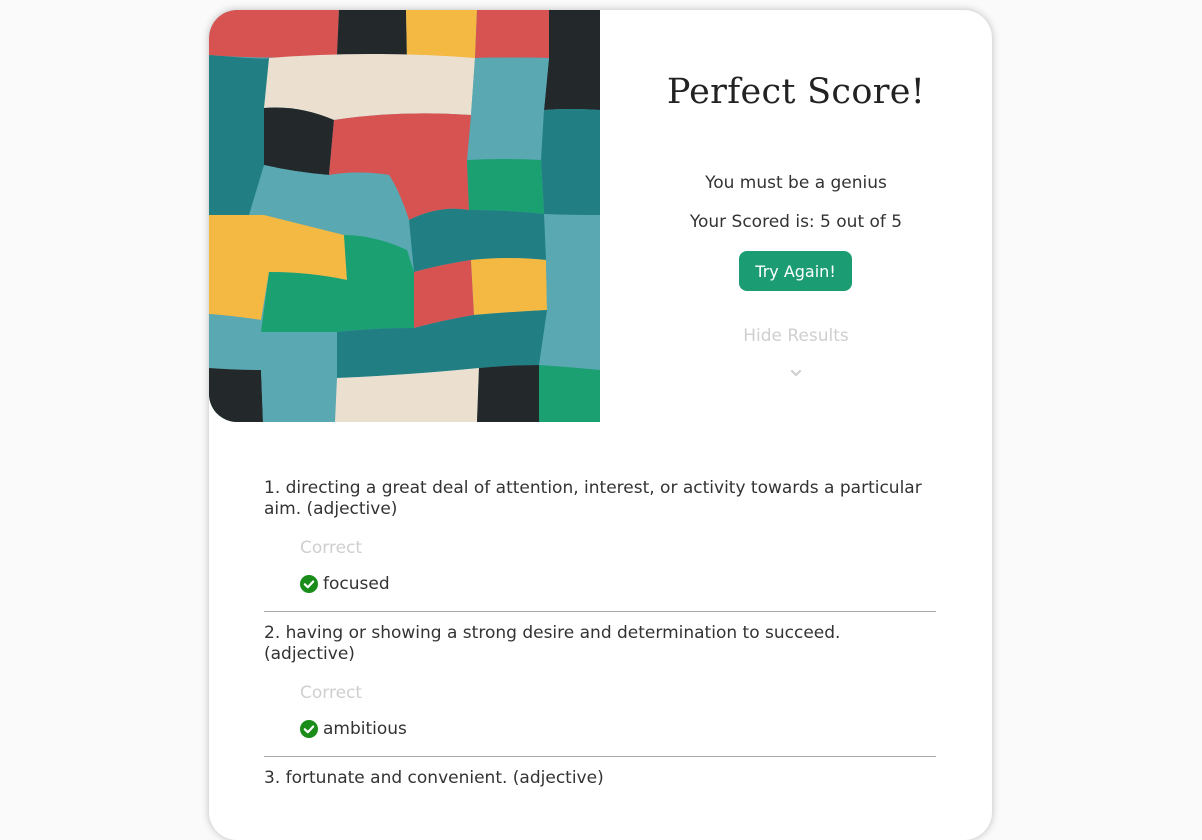 Image resolution: width=1202 pixels, height=840 pixels. What do you see at coordinates (796, 92) in the screenshot?
I see `result-title: Perfect Score!` at bounding box center [796, 92].